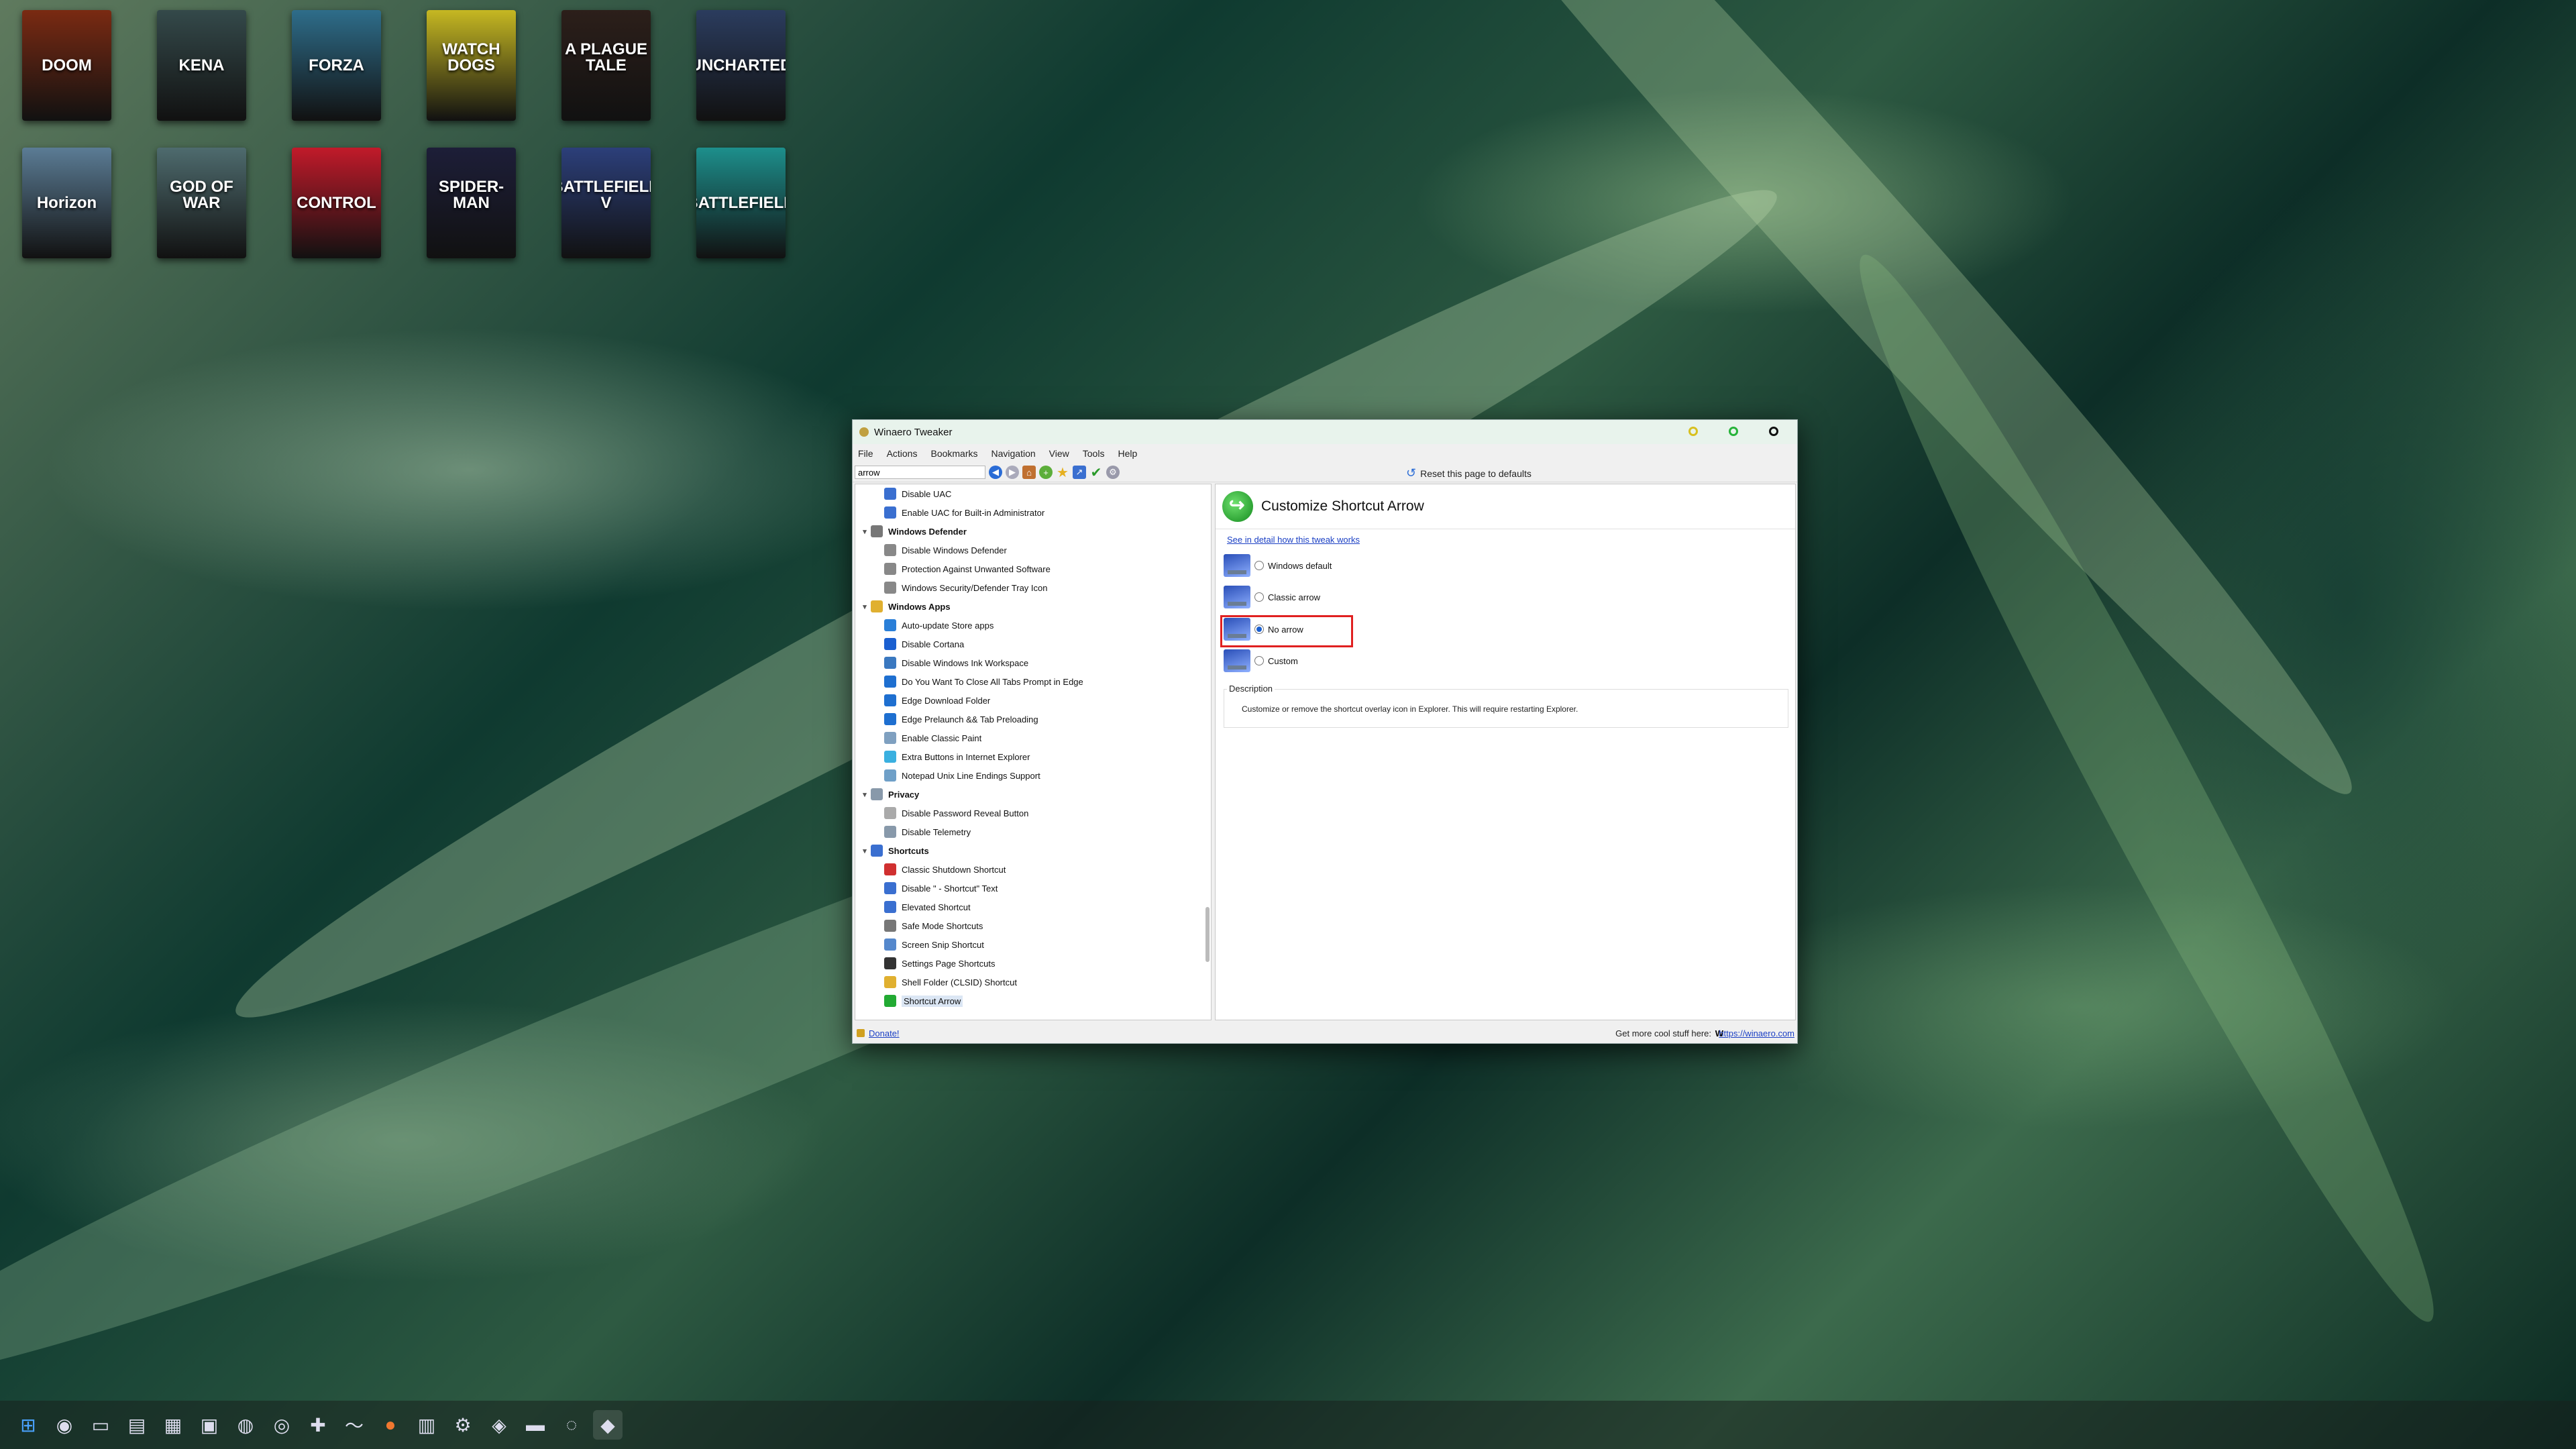  I want to click on detail-link: See in detail how this tweak works, so click(1511, 540).